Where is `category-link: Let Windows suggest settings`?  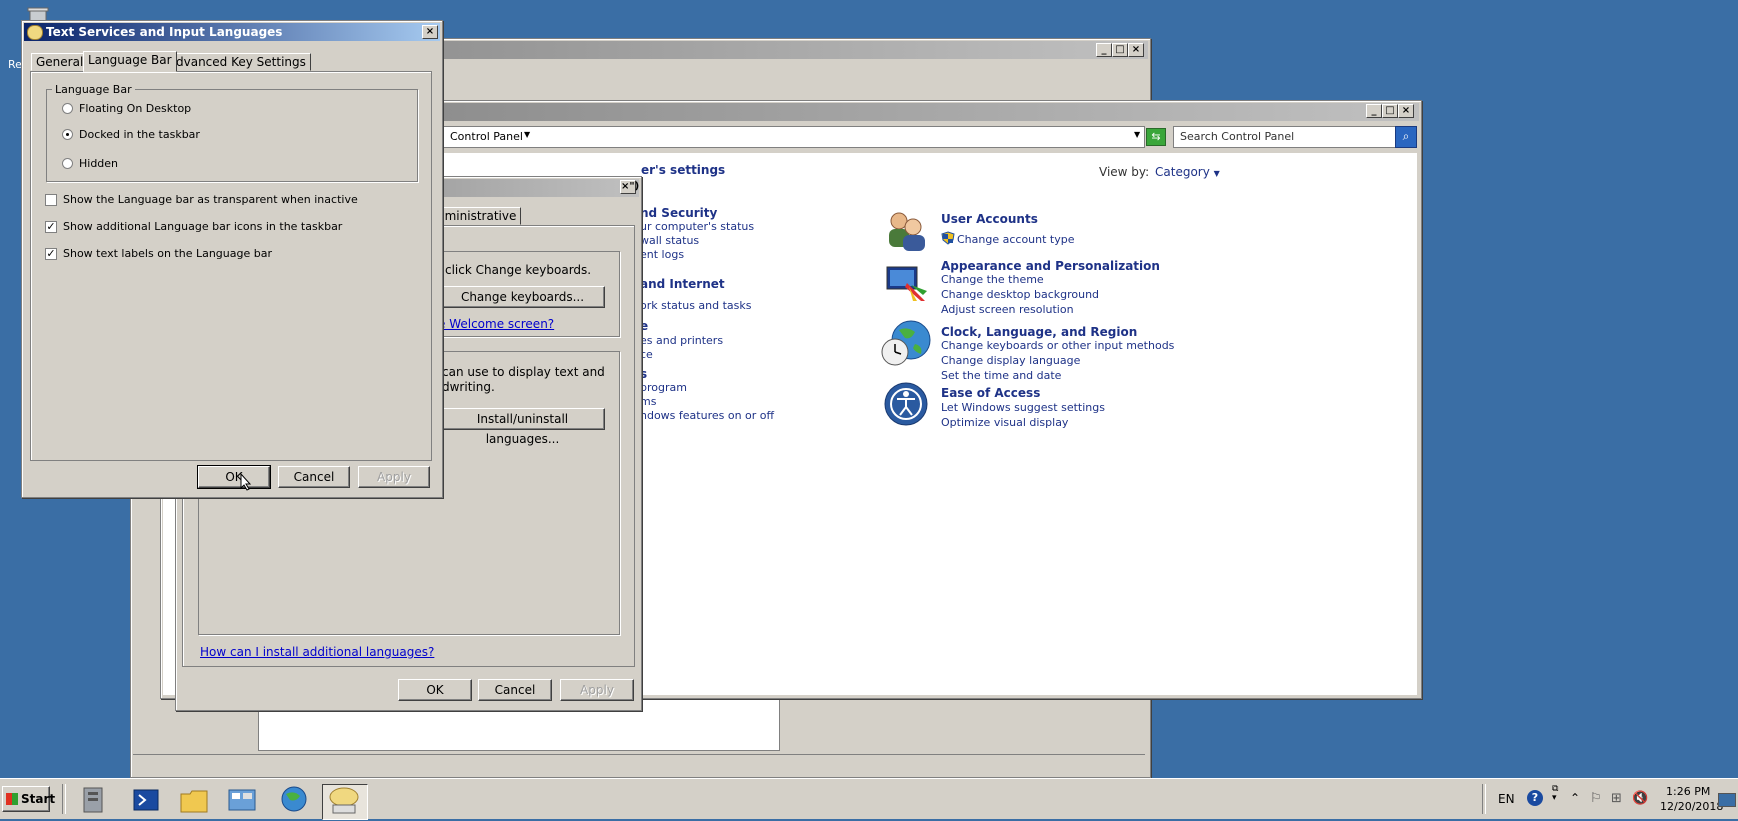
category-link: Let Windows suggest settings is located at coordinates (1023, 407).